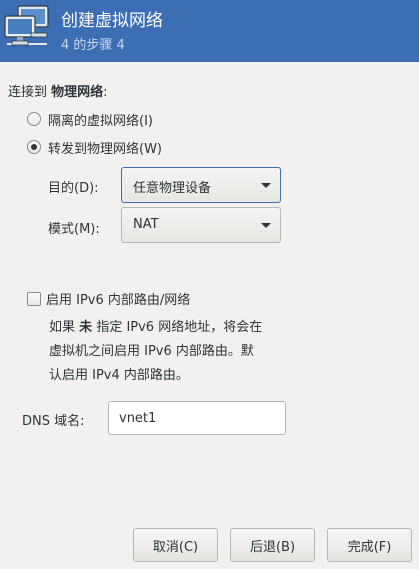 The height and width of the screenshot is (569, 419). Describe the element at coordinates (28, 92) in the screenshot. I see `connect-prefix: 连接到` at that location.